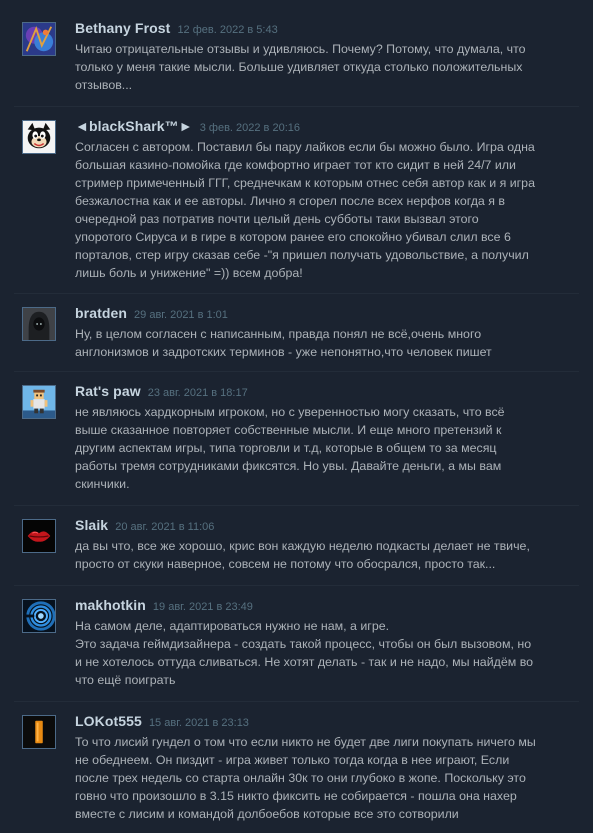 This screenshot has height=833, width=593. I want to click on author-name: Bethany Frost, so click(122, 28).